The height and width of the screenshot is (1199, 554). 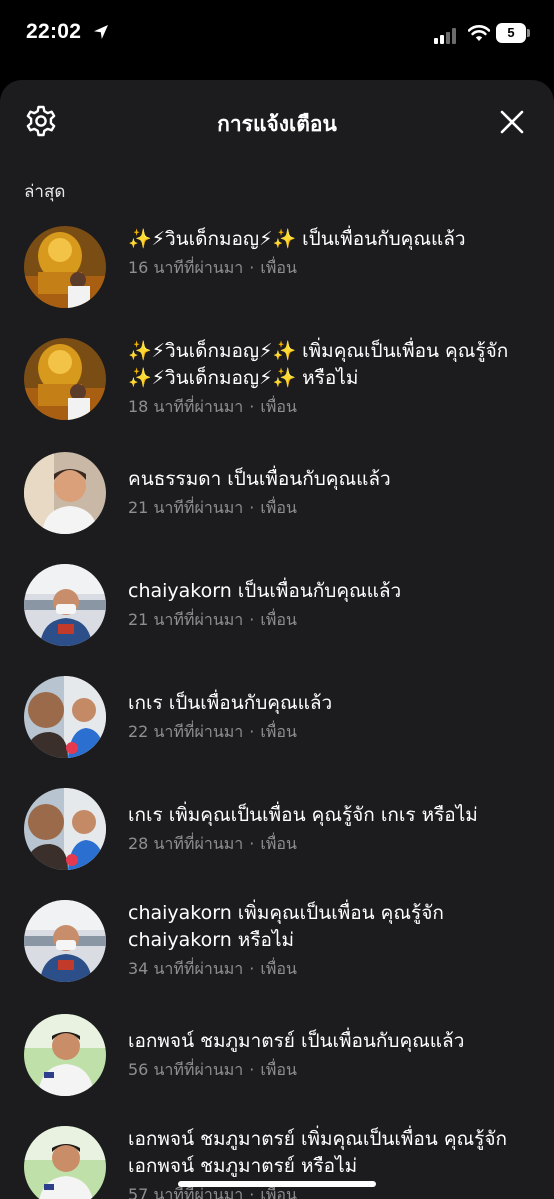 I want to click on notification-message: เกเร เป็นเพื่อนกับคุณแล้ว, so click(x=230, y=703).